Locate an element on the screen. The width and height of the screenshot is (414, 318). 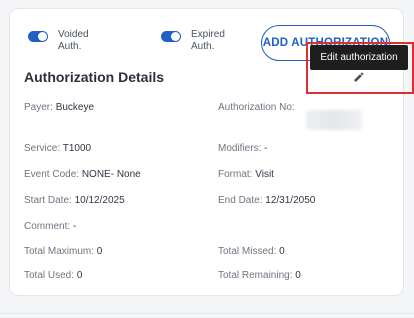
service-field: Service: T1000 is located at coordinates (57, 148).